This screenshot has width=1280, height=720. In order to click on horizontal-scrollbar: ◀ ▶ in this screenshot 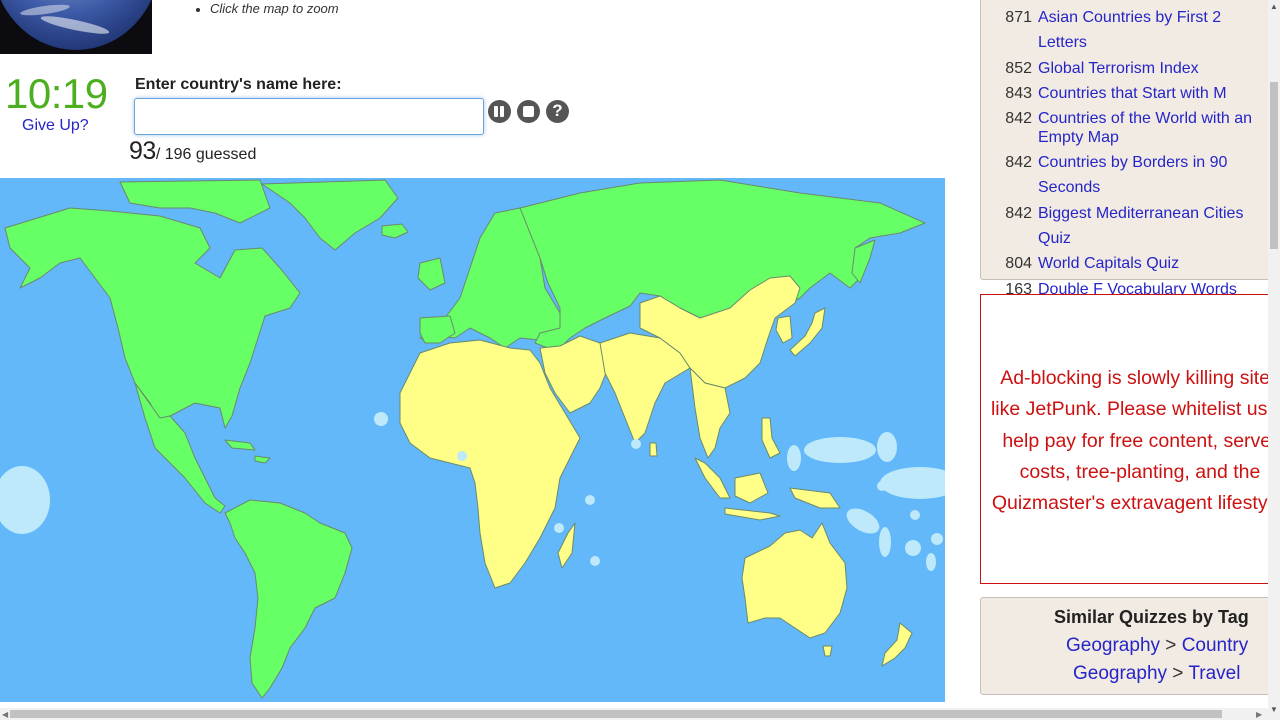, I will do `click(634, 714)`.